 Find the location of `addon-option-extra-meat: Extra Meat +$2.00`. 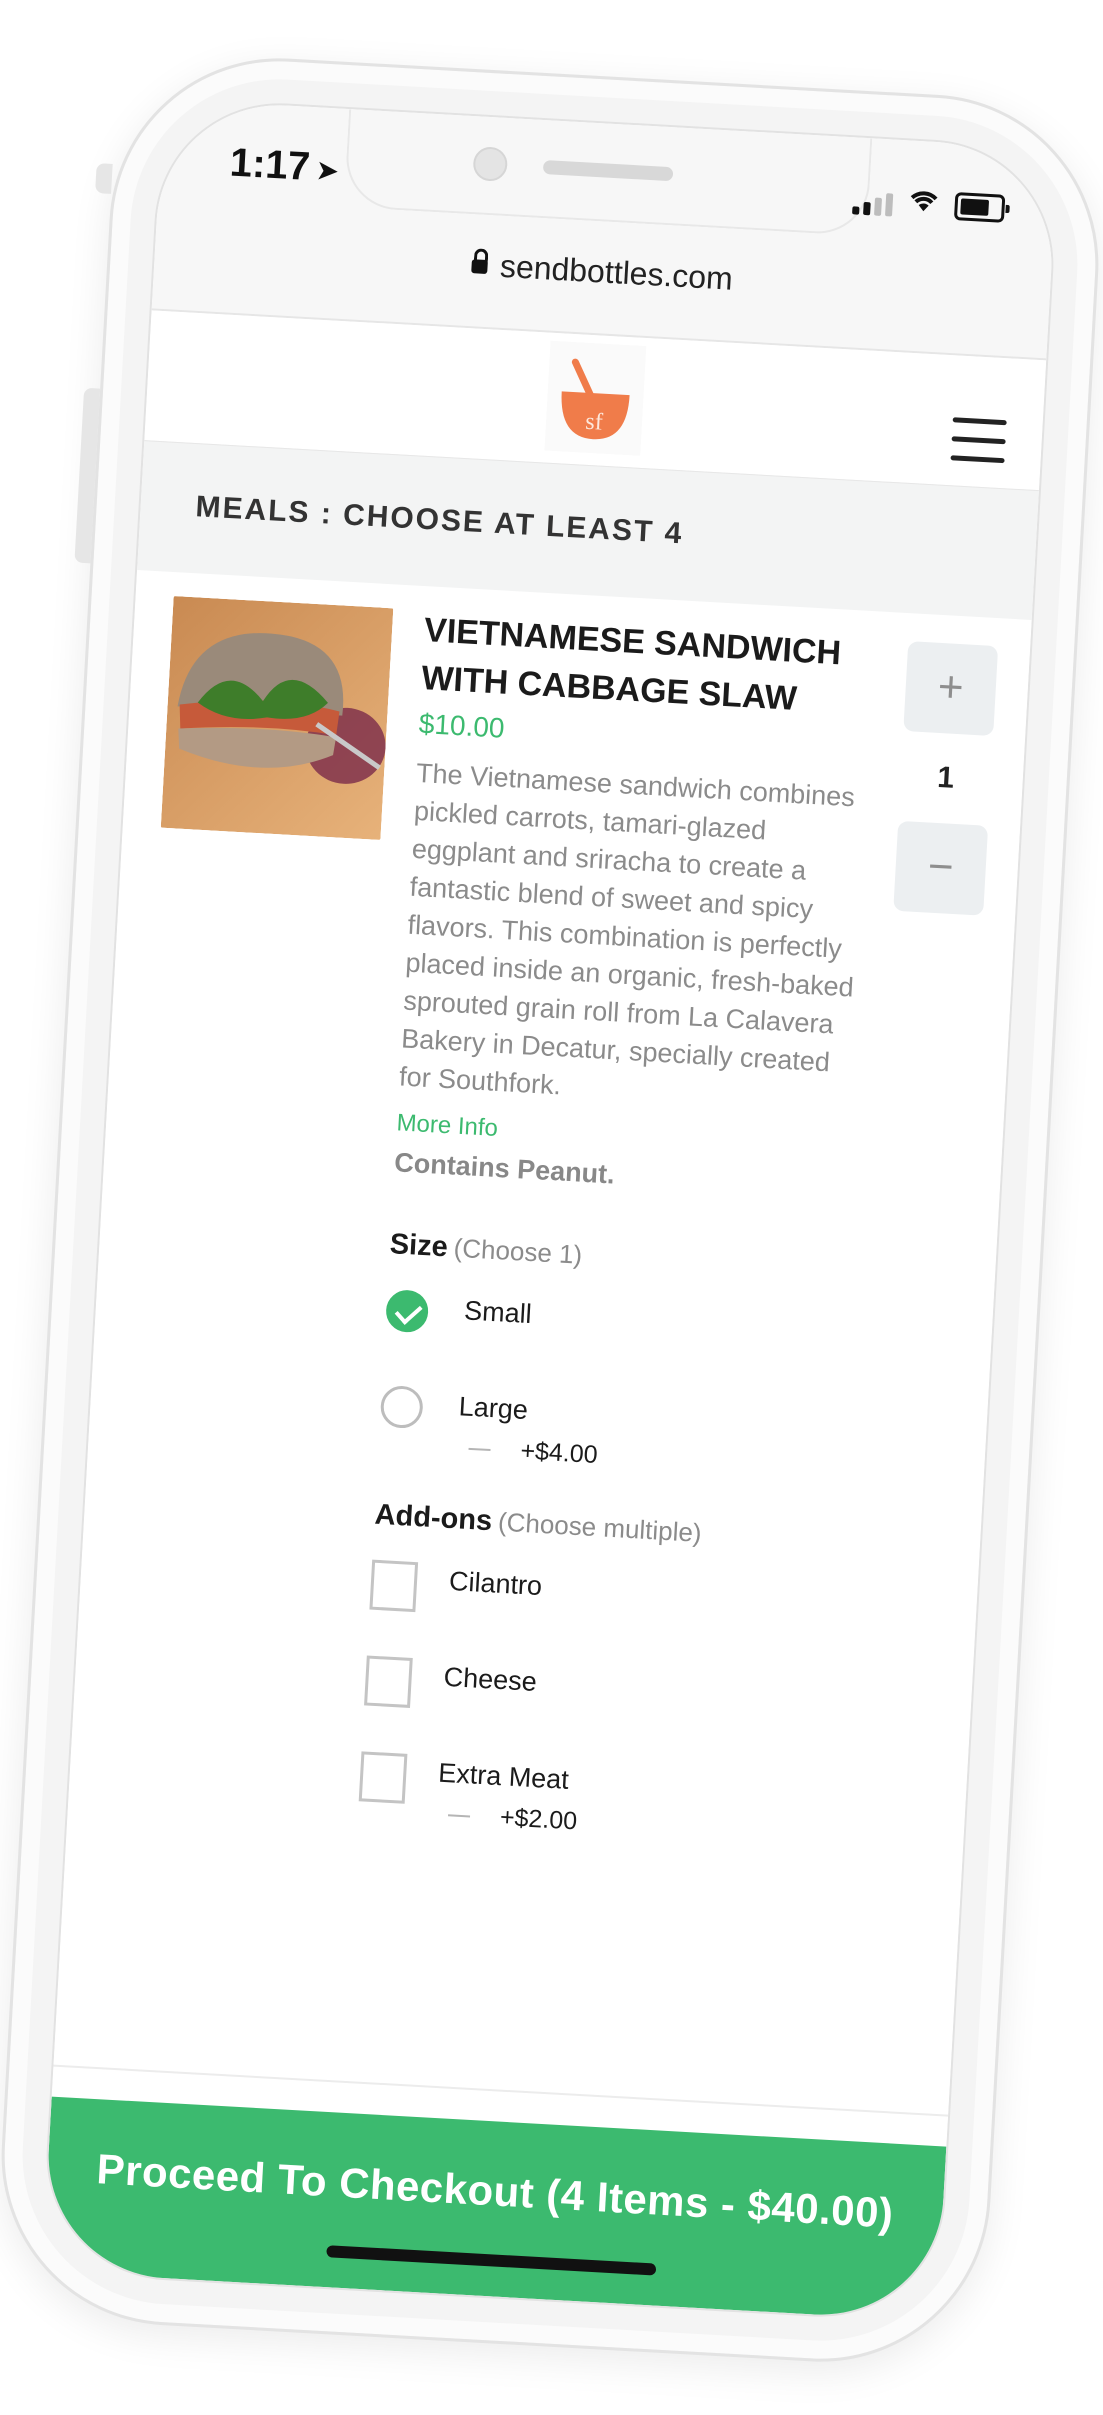

addon-option-extra-meat: Extra Meat +$2.00 is located at coordinates (589, 1796).